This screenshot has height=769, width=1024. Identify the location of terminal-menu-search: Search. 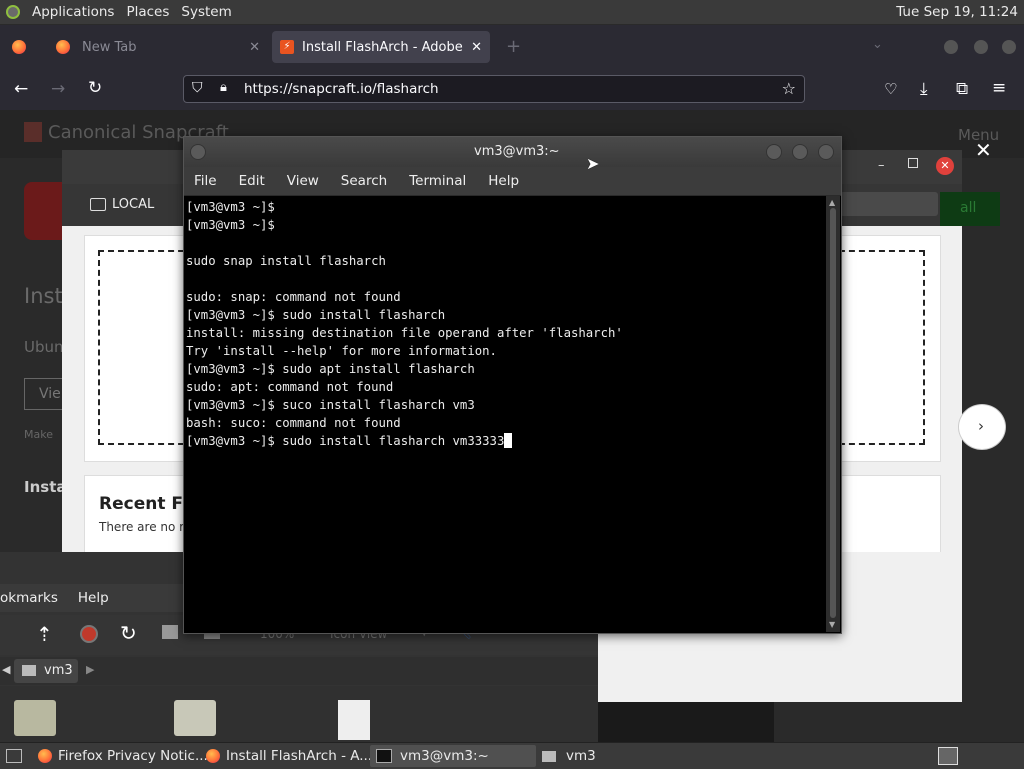
(364, 181).